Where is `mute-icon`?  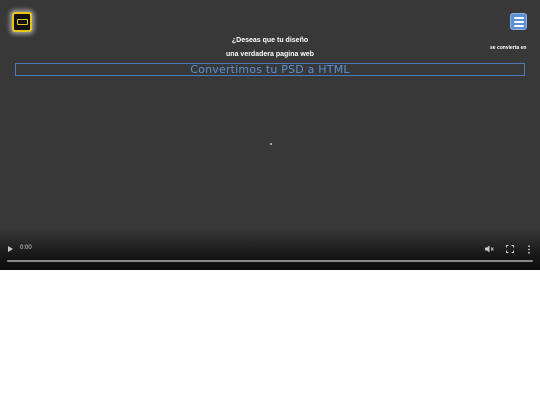 mute-icon is located at coordinates (489, 249).